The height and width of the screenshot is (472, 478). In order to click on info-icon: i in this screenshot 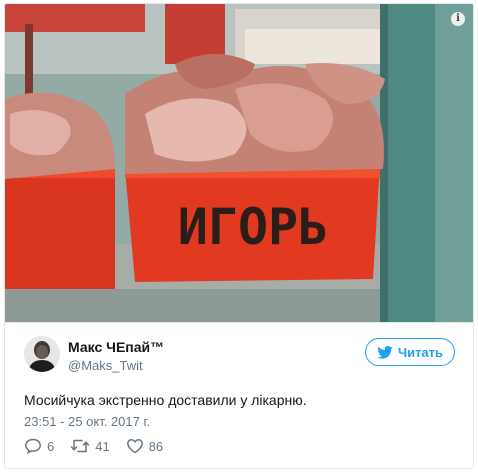, I will do `click(458, 19)`.